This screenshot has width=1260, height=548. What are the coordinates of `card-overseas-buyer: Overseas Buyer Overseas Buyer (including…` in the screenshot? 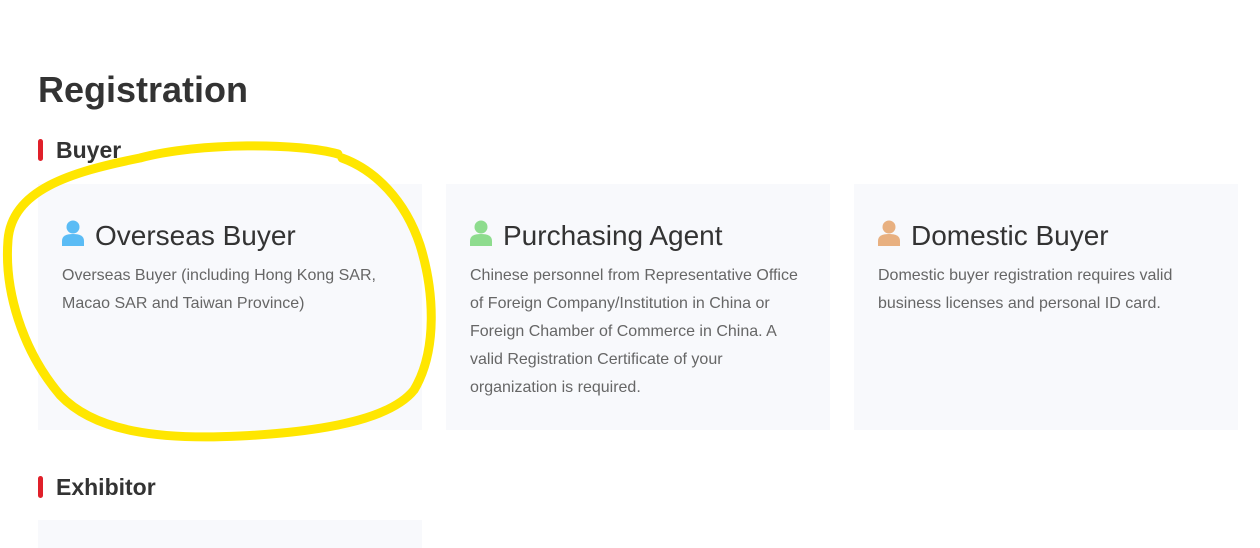 It's located at (230, 307).